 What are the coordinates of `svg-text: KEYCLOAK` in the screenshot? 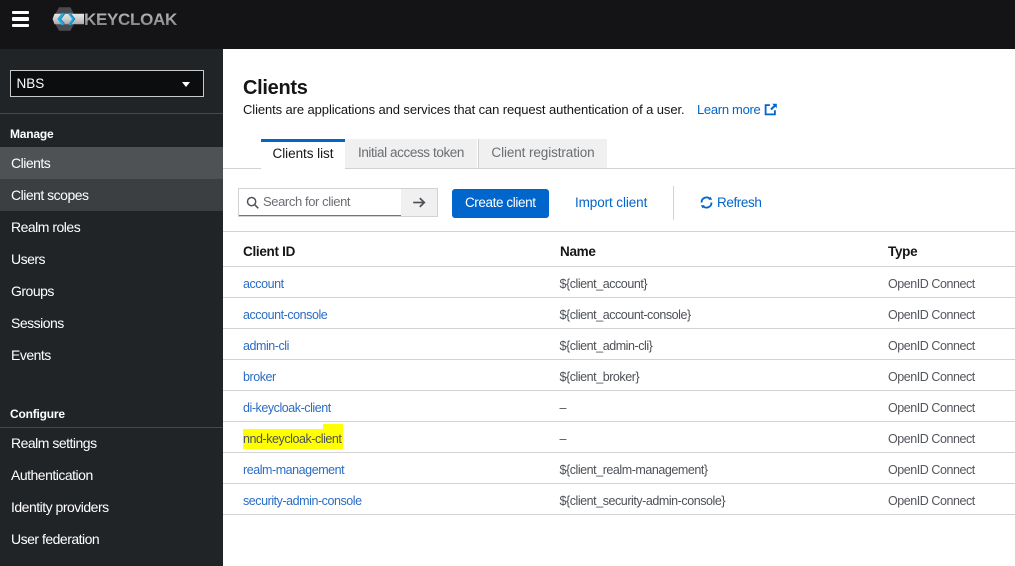 It's located at (131, 19).